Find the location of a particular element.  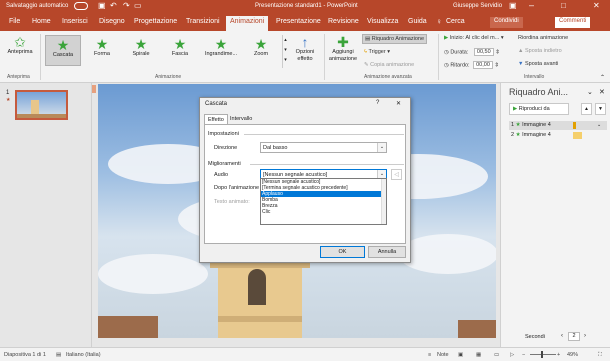

zoom-thumb is located at coordinates (542, 354).